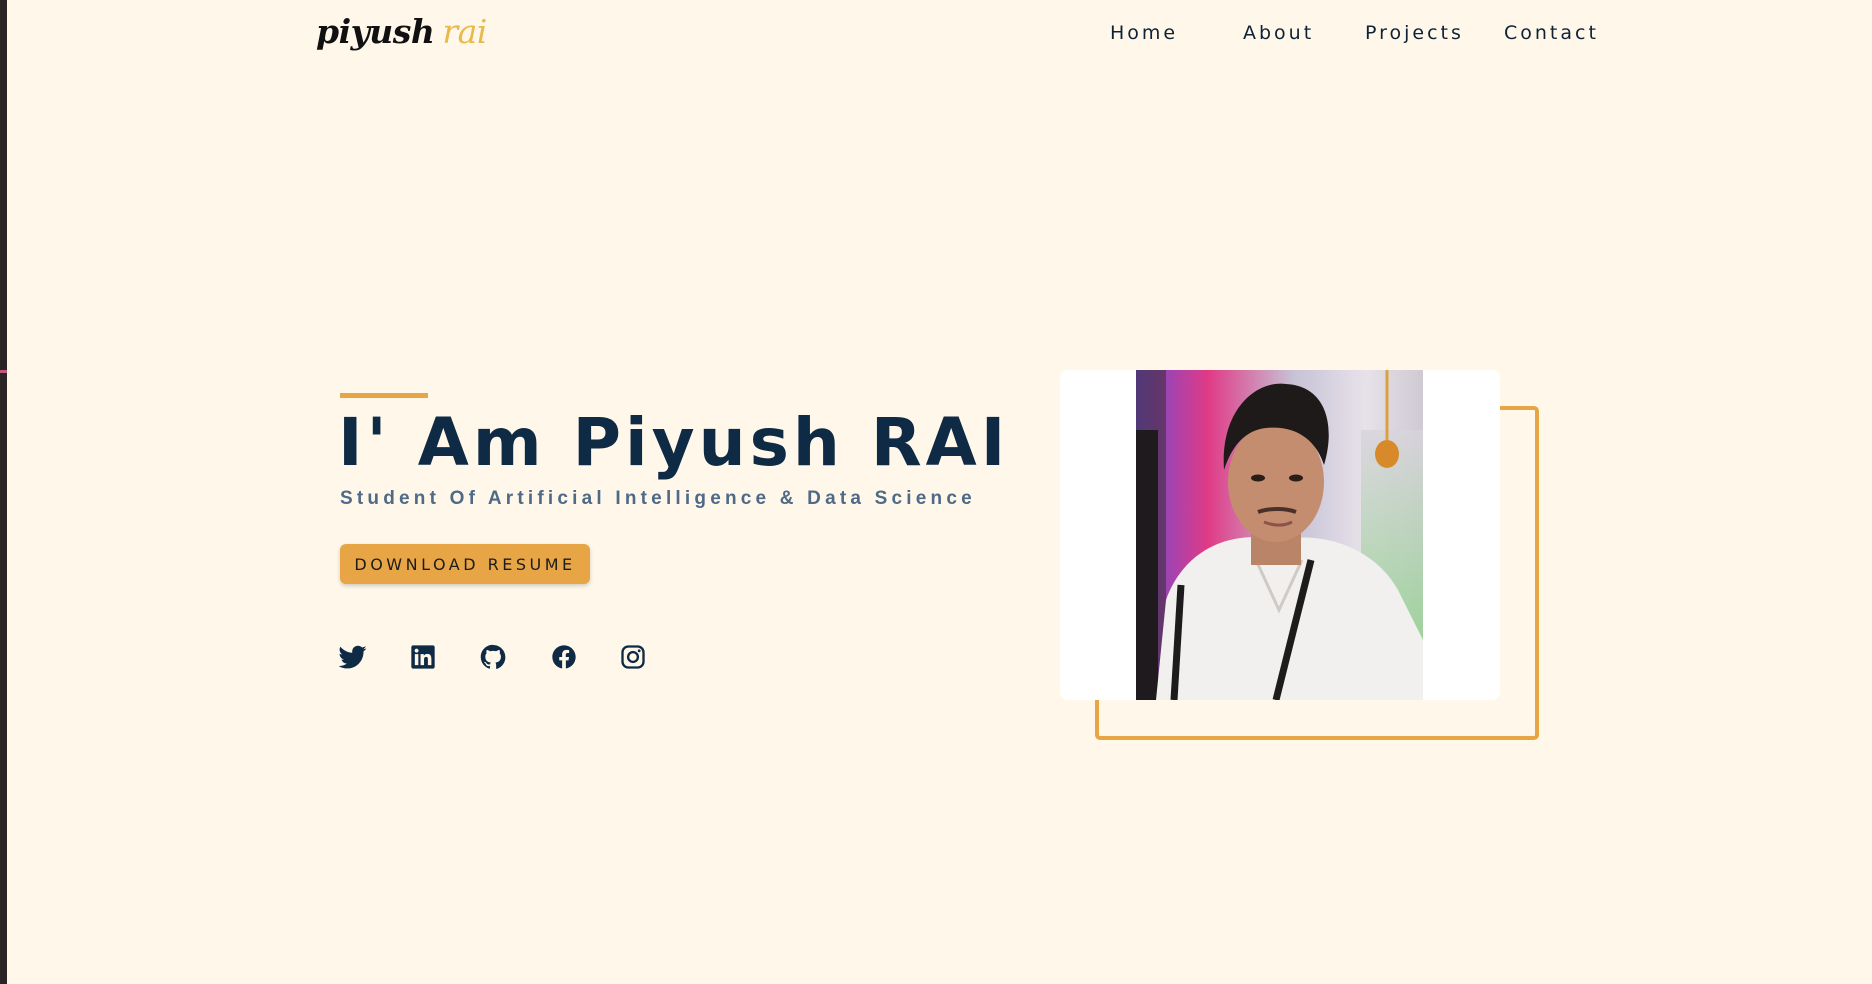 This screenshot has height=984, width=1872. Describe the element at coordinates (464, 31) in the screenshot. I see `logo-second-word: rai` at that location.